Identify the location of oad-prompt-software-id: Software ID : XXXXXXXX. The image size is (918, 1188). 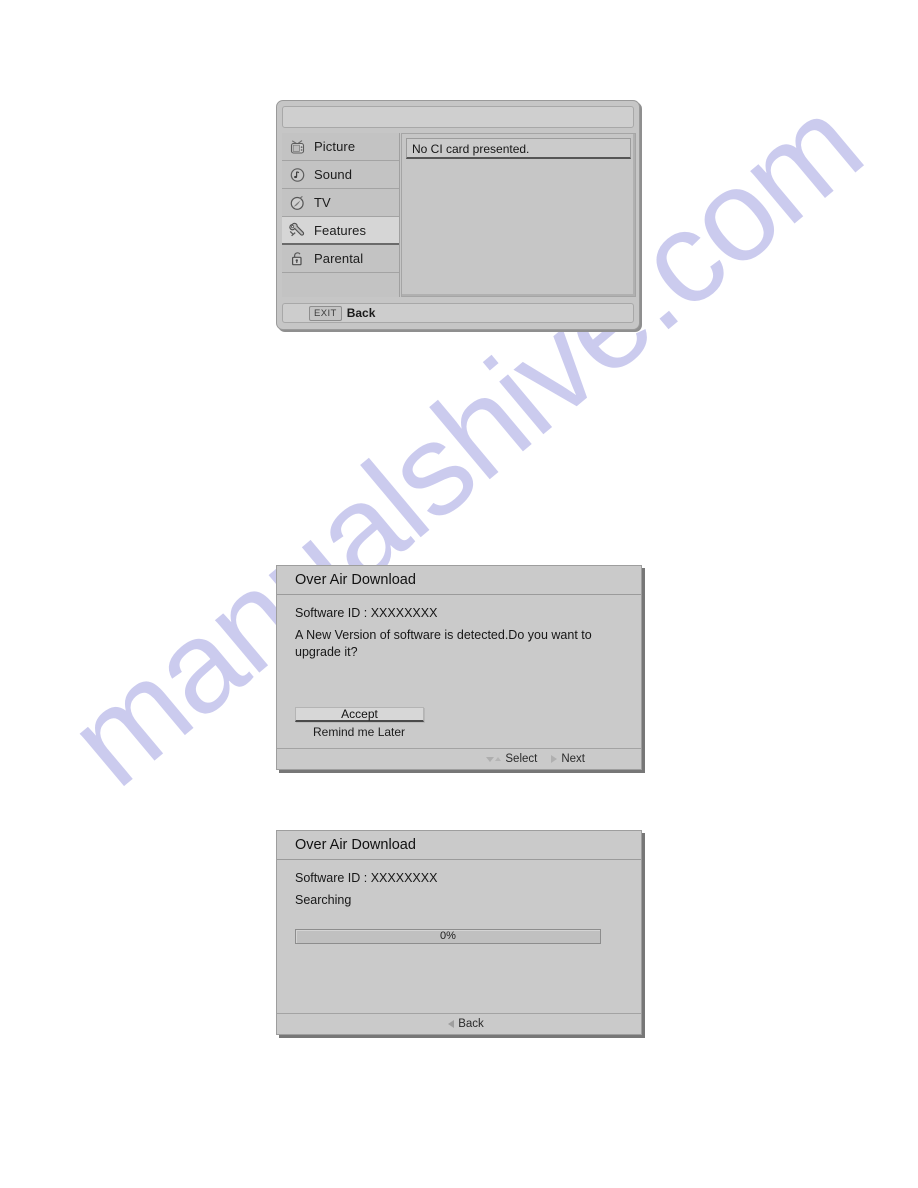
(366, 613).